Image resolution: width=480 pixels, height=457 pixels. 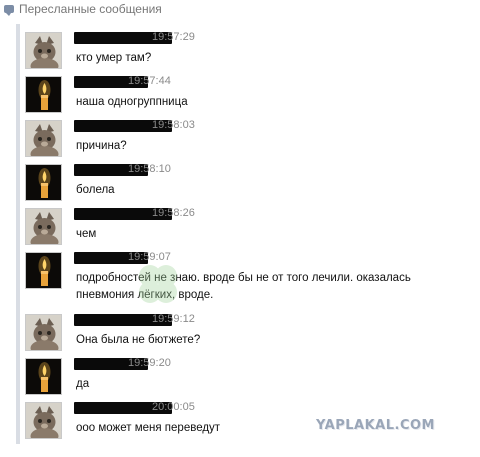 What do you see at coordinates (173, 125) in the screenshot?
I see `message-time: 19:58:03` at bounding box center [173, 125].